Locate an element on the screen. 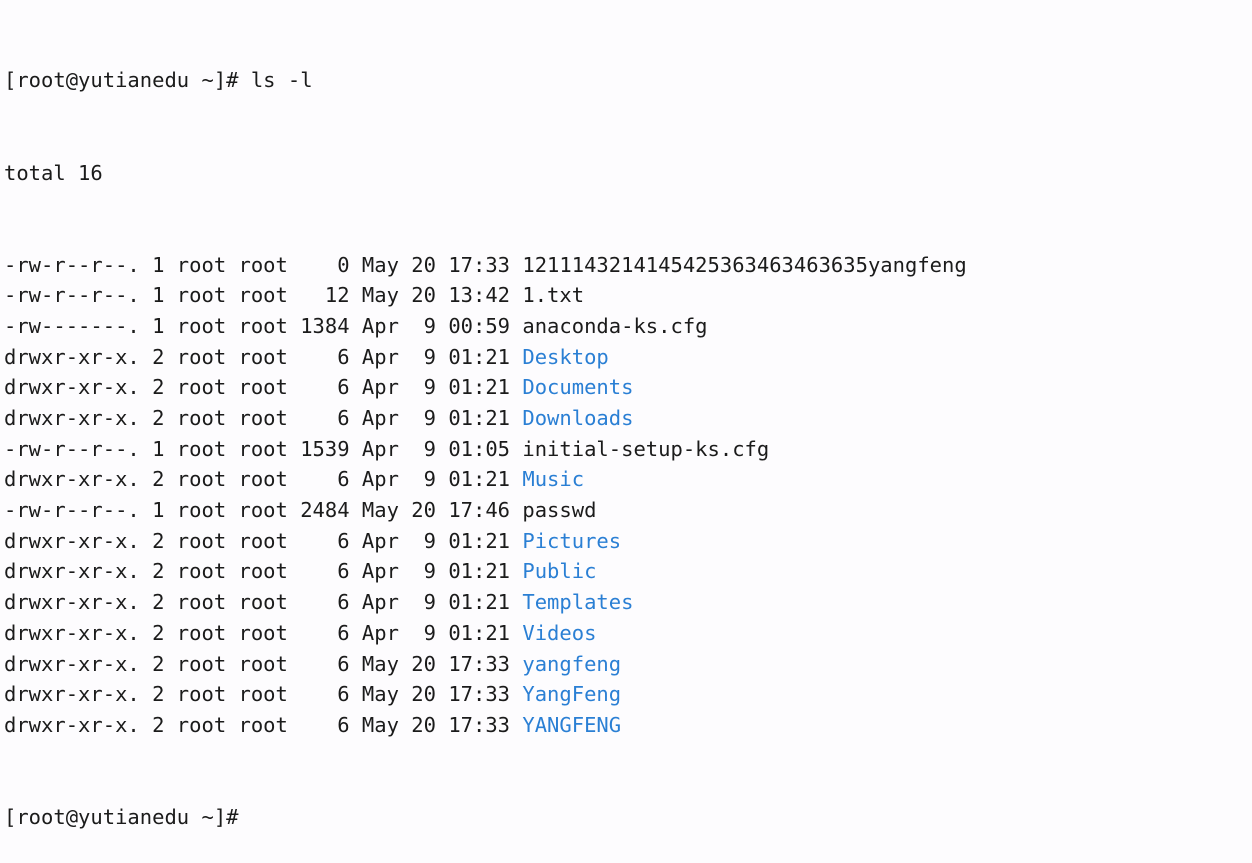  directory-name: Desktop is located at coordinates (565, 356).